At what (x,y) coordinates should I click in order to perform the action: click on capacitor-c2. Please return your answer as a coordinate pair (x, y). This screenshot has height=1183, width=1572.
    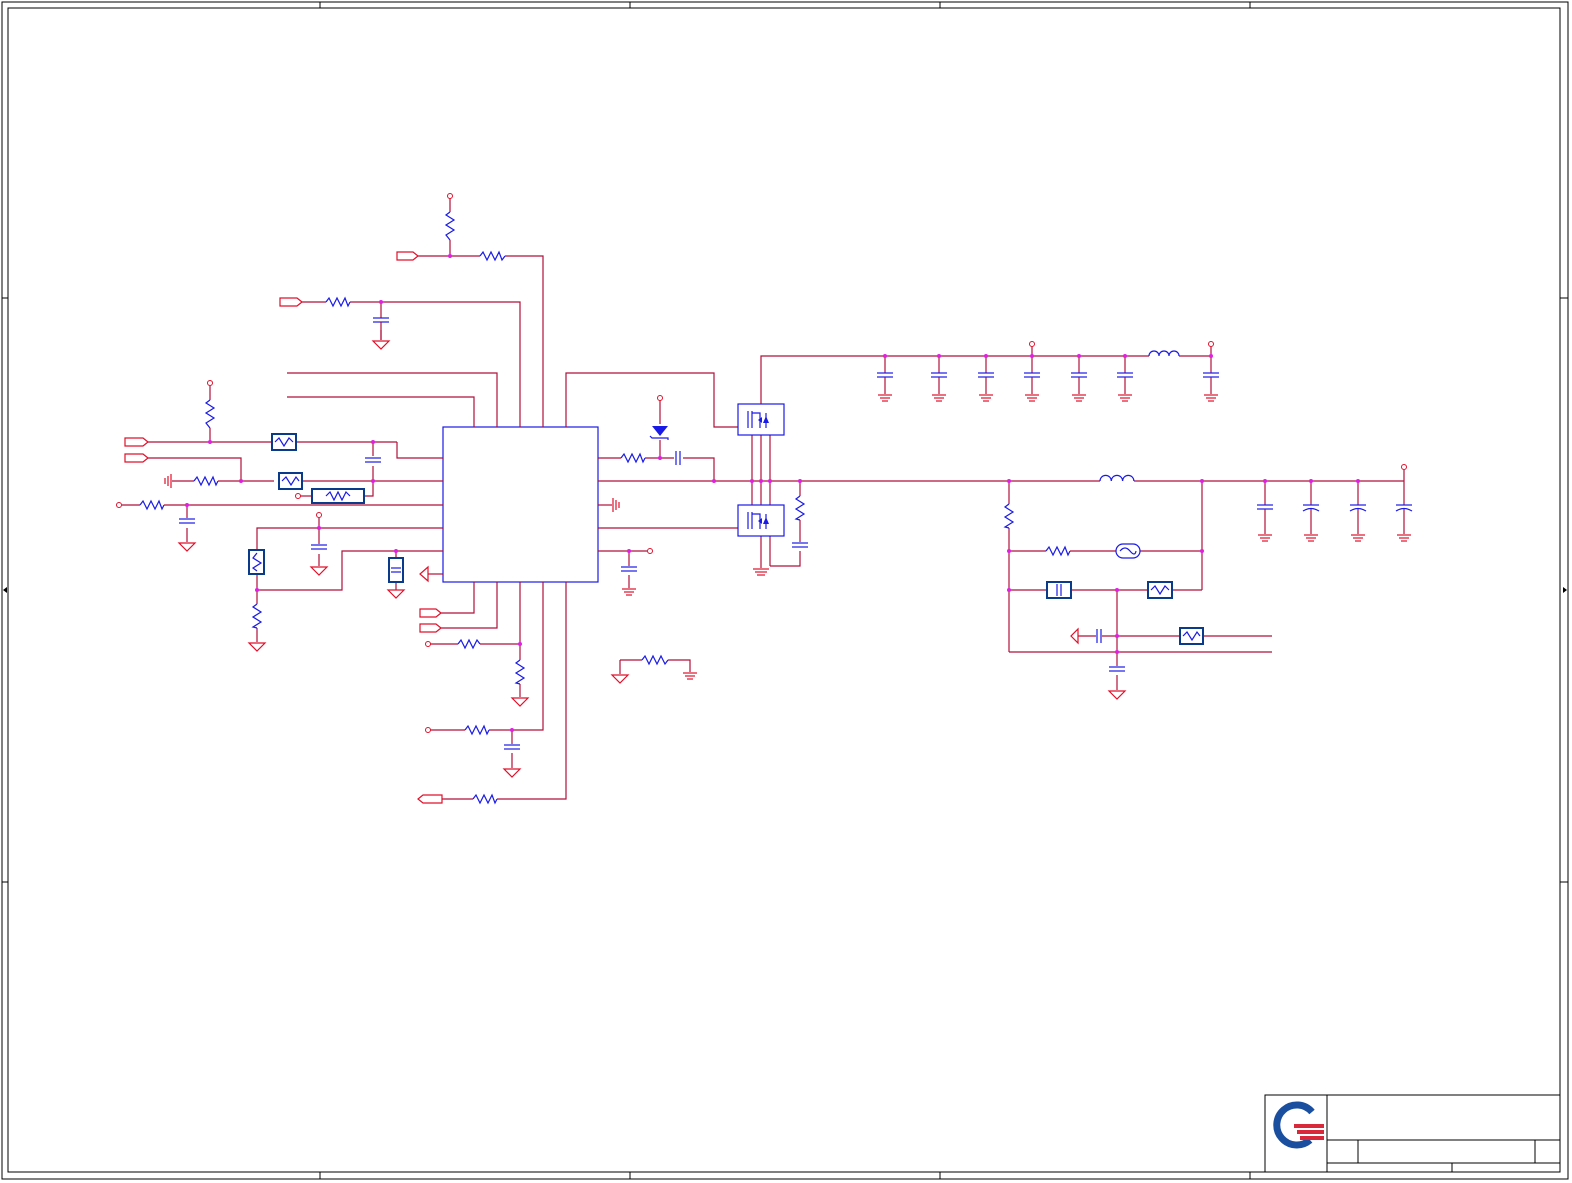
    Looking at the image, I should click on (939, 375).